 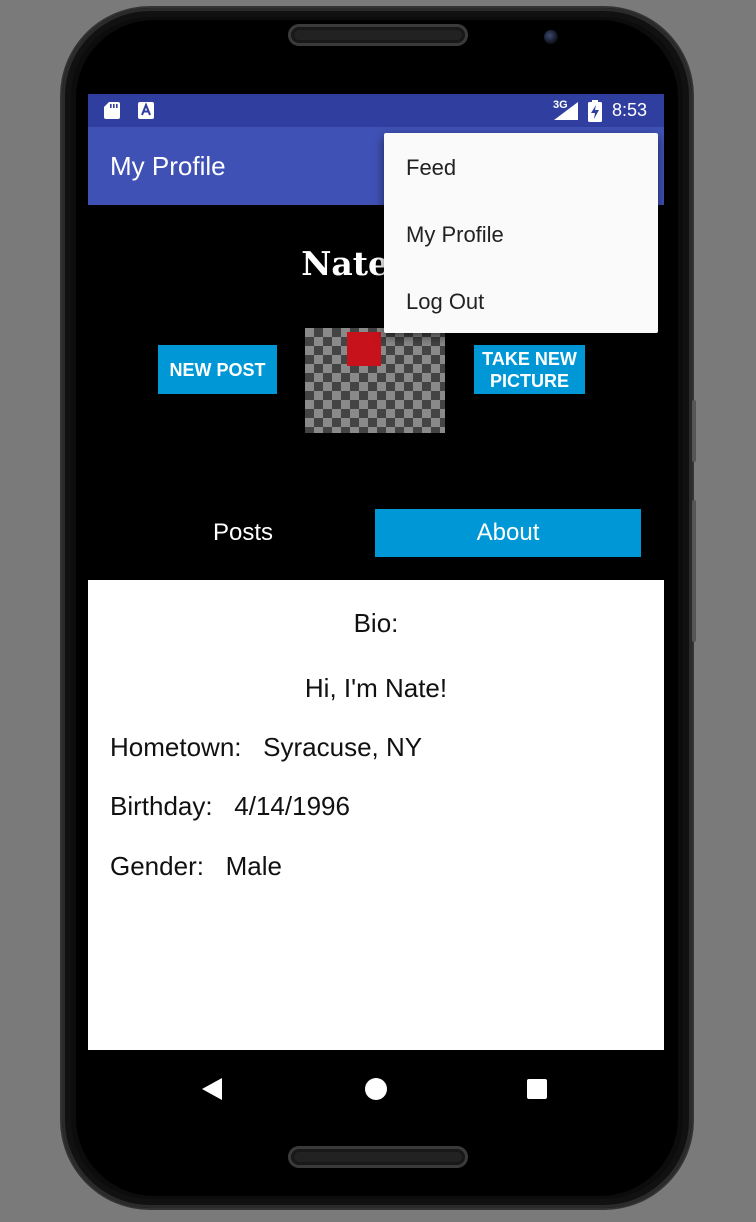 I want to click on picture-marker, so click(x=364, y=349).